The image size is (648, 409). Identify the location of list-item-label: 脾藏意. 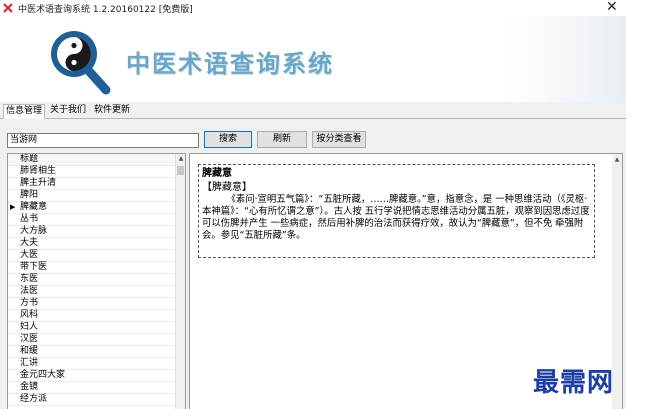
(34, 207).